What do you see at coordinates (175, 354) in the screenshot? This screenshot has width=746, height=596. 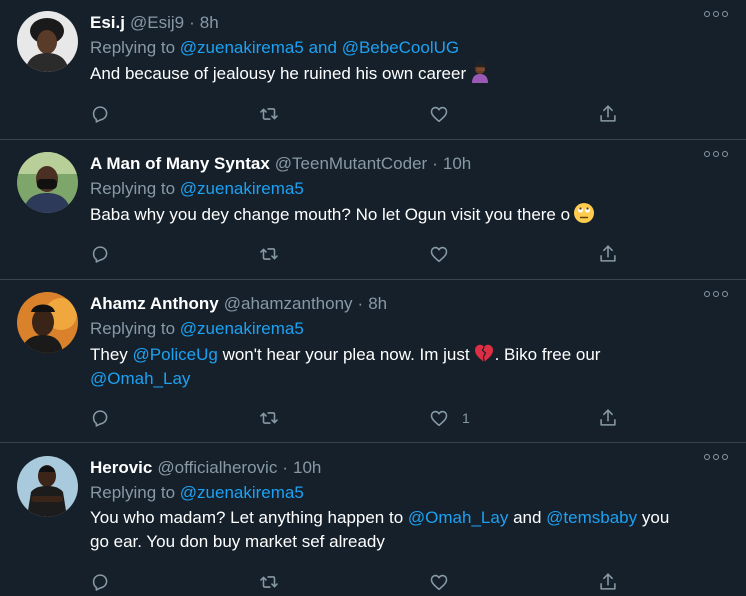 I see `mention-link: @PoliceUg` at bounding box center [175, 354].